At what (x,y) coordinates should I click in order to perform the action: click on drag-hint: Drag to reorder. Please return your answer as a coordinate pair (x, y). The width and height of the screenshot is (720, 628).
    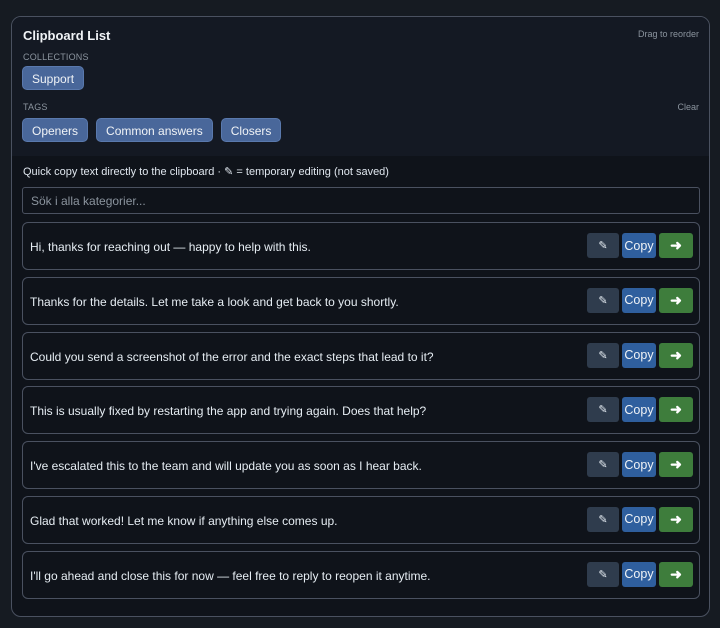
    Looking at the image, I should click on (668, 34).